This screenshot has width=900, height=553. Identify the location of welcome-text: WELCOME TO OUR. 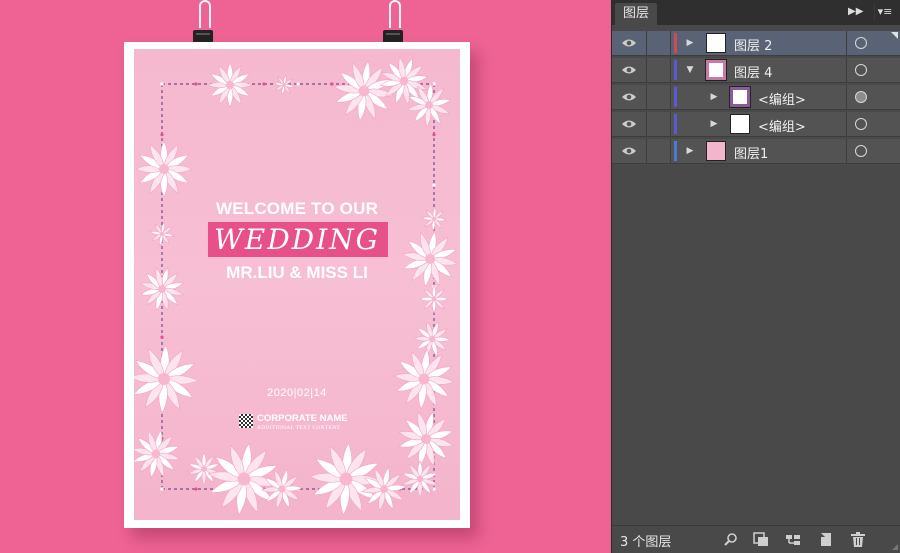
(297, 208).